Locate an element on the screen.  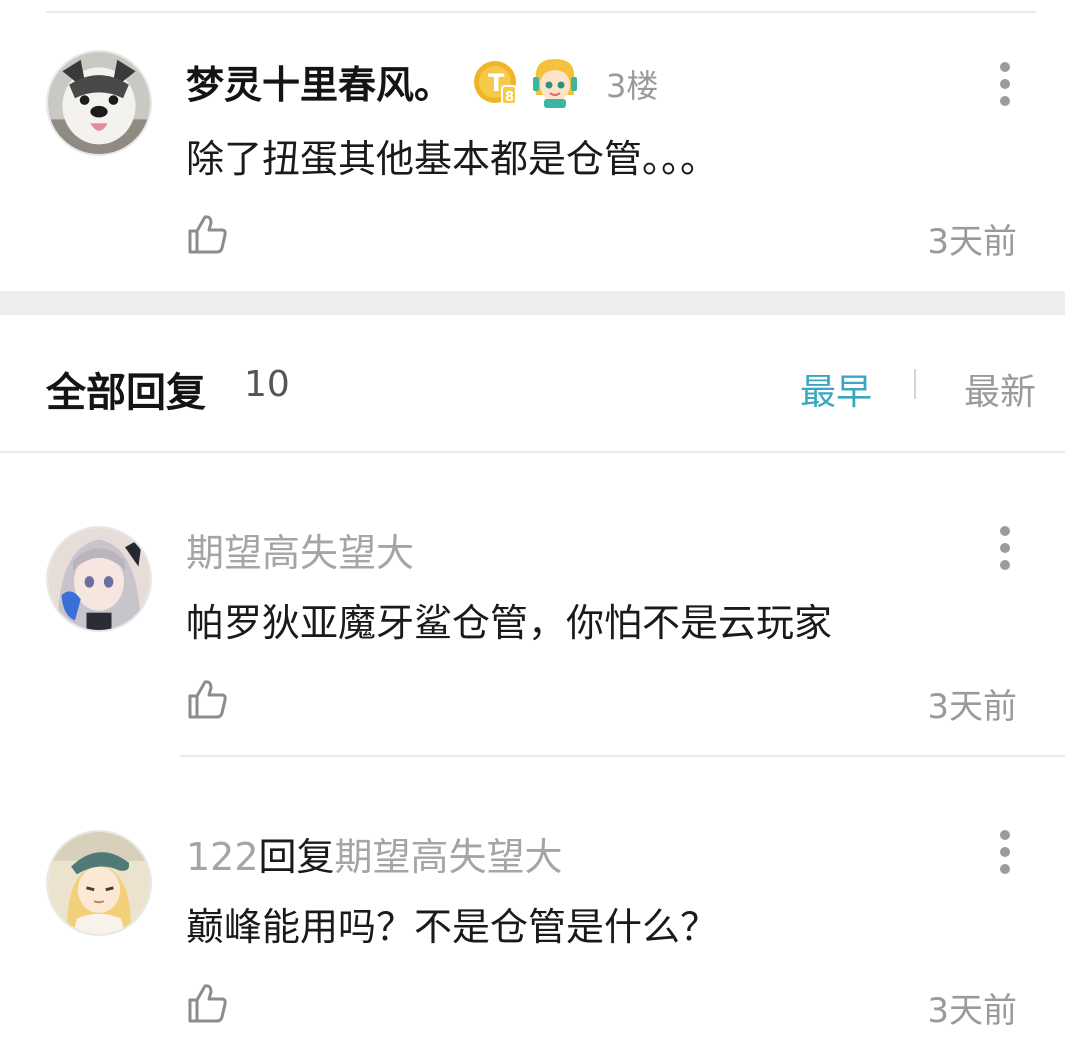
reply-count: 10 is located at coordinates (267, 384).